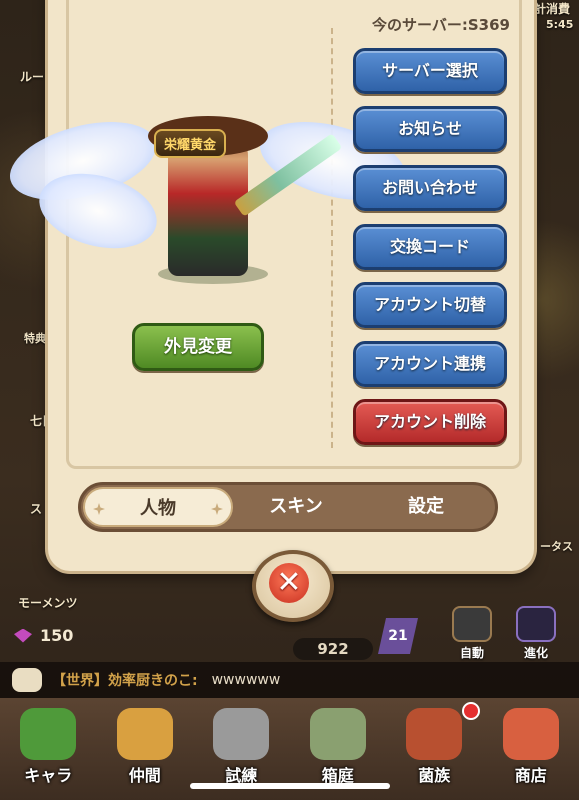  Describe the element at coordinates (27, 680) in the screenshot. I see `chat-bubble-icon` at that location.